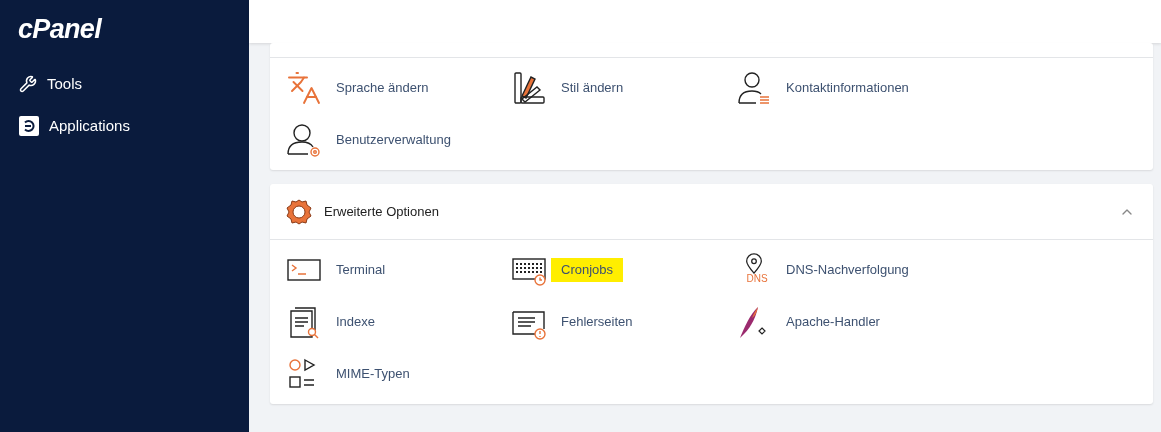 The width and height of the screenshot is (1161, 432). What do you see at coordinates (529, 88) in the screenshot?
I see `swatches-icon` at bounding box center [529, 88].